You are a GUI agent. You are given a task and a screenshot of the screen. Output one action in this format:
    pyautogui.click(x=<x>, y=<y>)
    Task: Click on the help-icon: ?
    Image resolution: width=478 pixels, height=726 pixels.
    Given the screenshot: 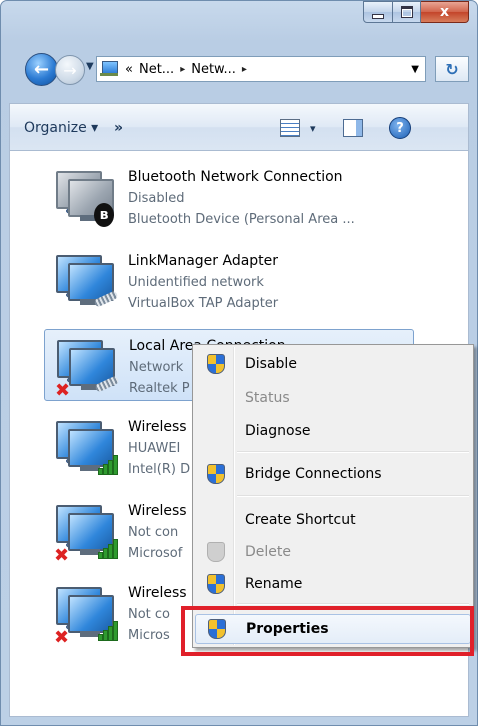 What is the action you would take?
    pyautogui.click(x=400, y=128)
    